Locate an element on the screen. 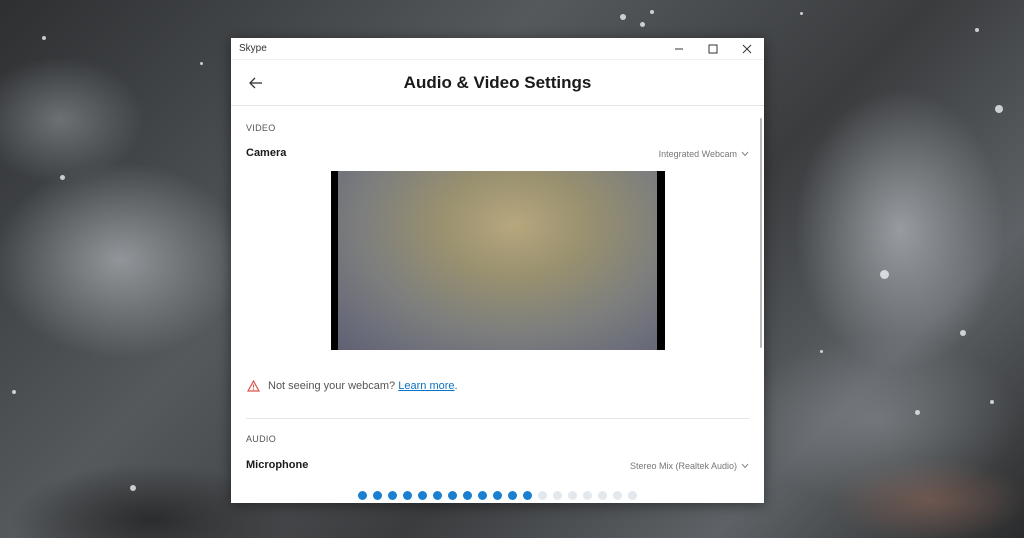 This screenshot has height=538, width=1024. camera-preview is located at coordinates (498, 260).